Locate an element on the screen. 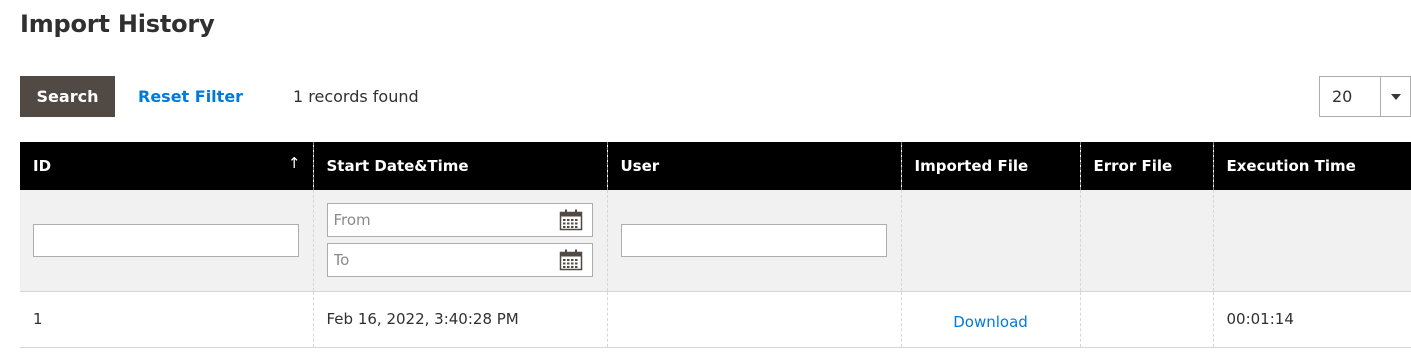 The image size is (1411, 361). filter-cell-start-datetime is located at coordinates (459, 241).